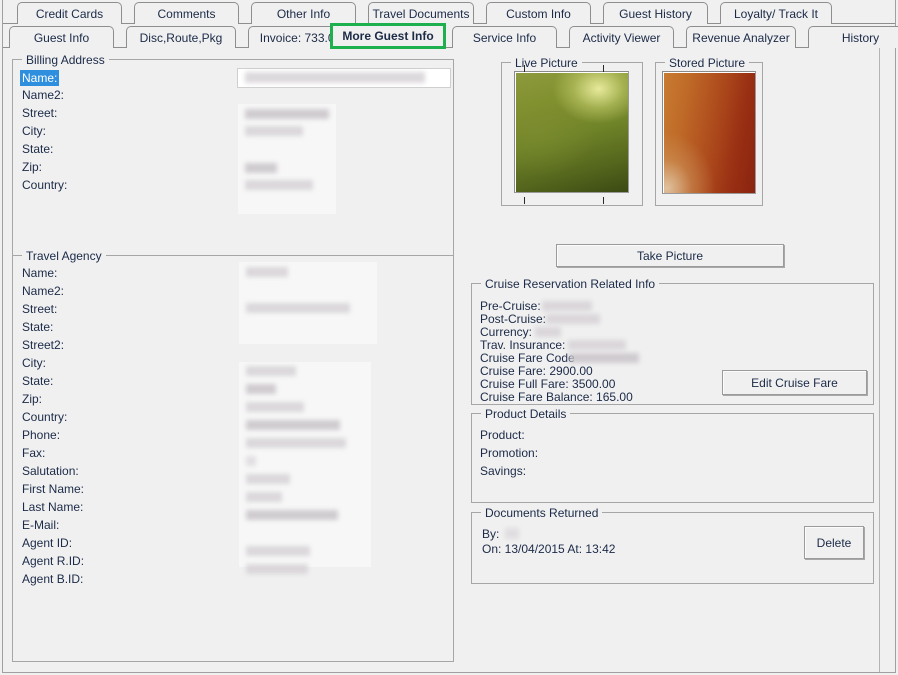  Describe the element at coordinates (40, 78) in the screenshot. I see `billing-field-label-name: Name:` at that location.